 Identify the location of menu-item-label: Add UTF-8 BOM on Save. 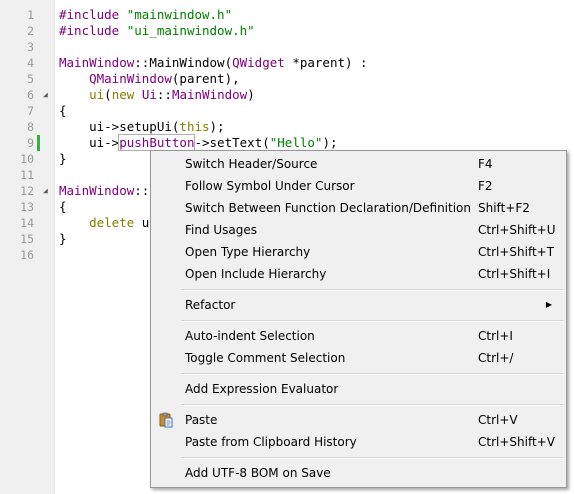
(258, 473).